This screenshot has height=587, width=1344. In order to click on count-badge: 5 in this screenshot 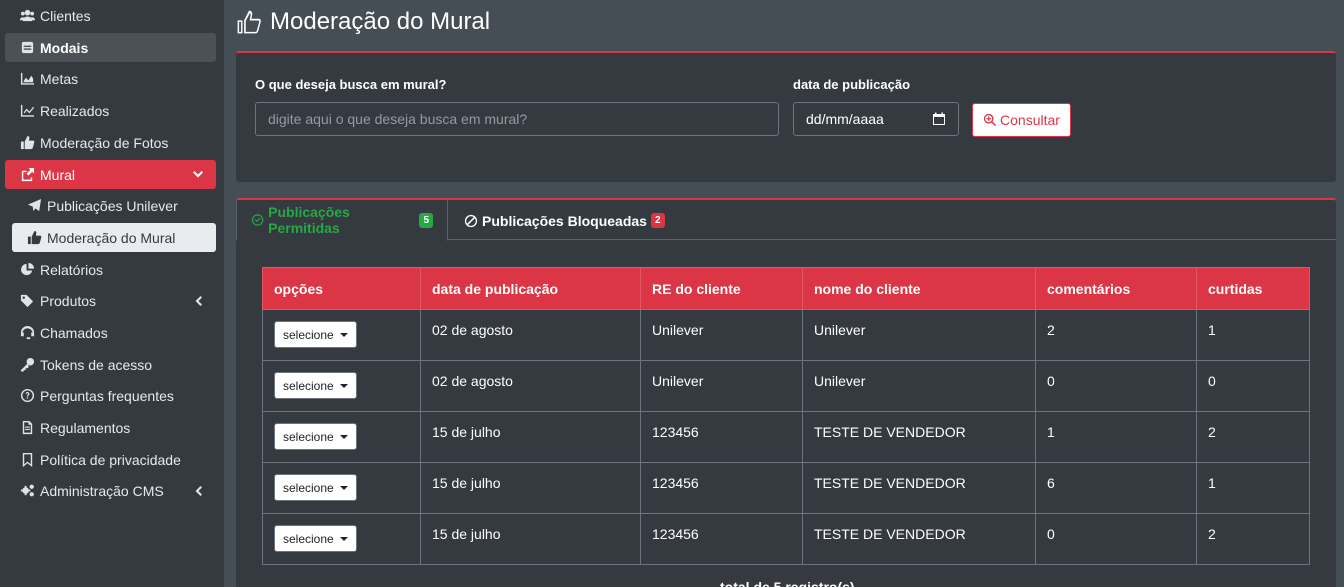, I will do `click(426, 220)`.